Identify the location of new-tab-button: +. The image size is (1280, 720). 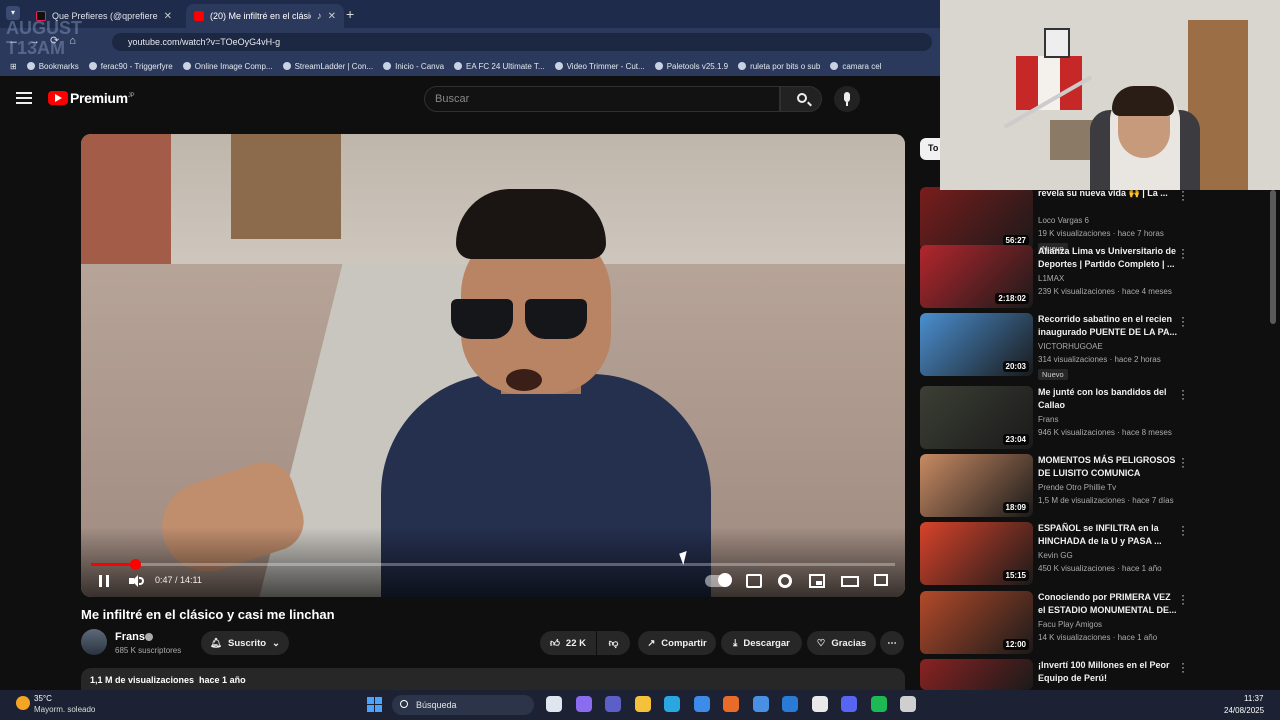
(350, 14).